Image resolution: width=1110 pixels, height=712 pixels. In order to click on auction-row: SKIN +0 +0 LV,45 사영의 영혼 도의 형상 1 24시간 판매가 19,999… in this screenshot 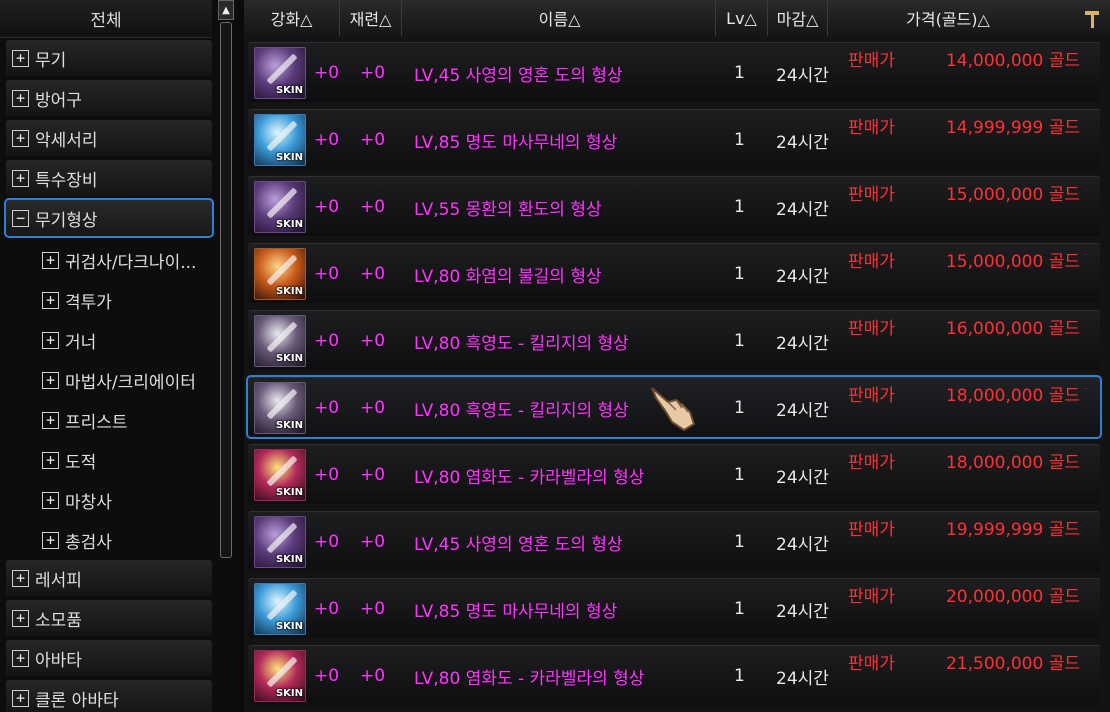, I will do `click(674, 541)`.